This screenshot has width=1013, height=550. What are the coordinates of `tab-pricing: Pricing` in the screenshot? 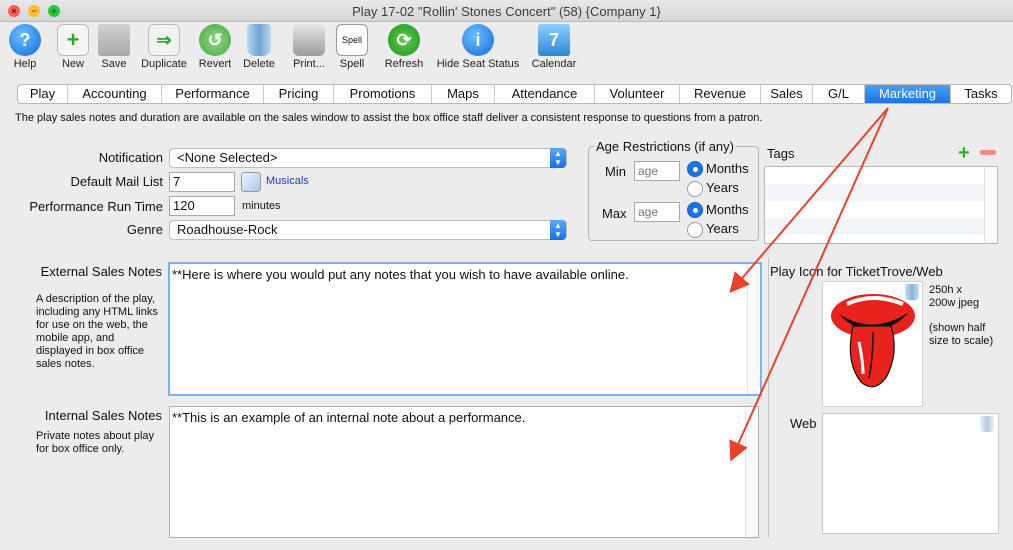 It's located at (299, 94).